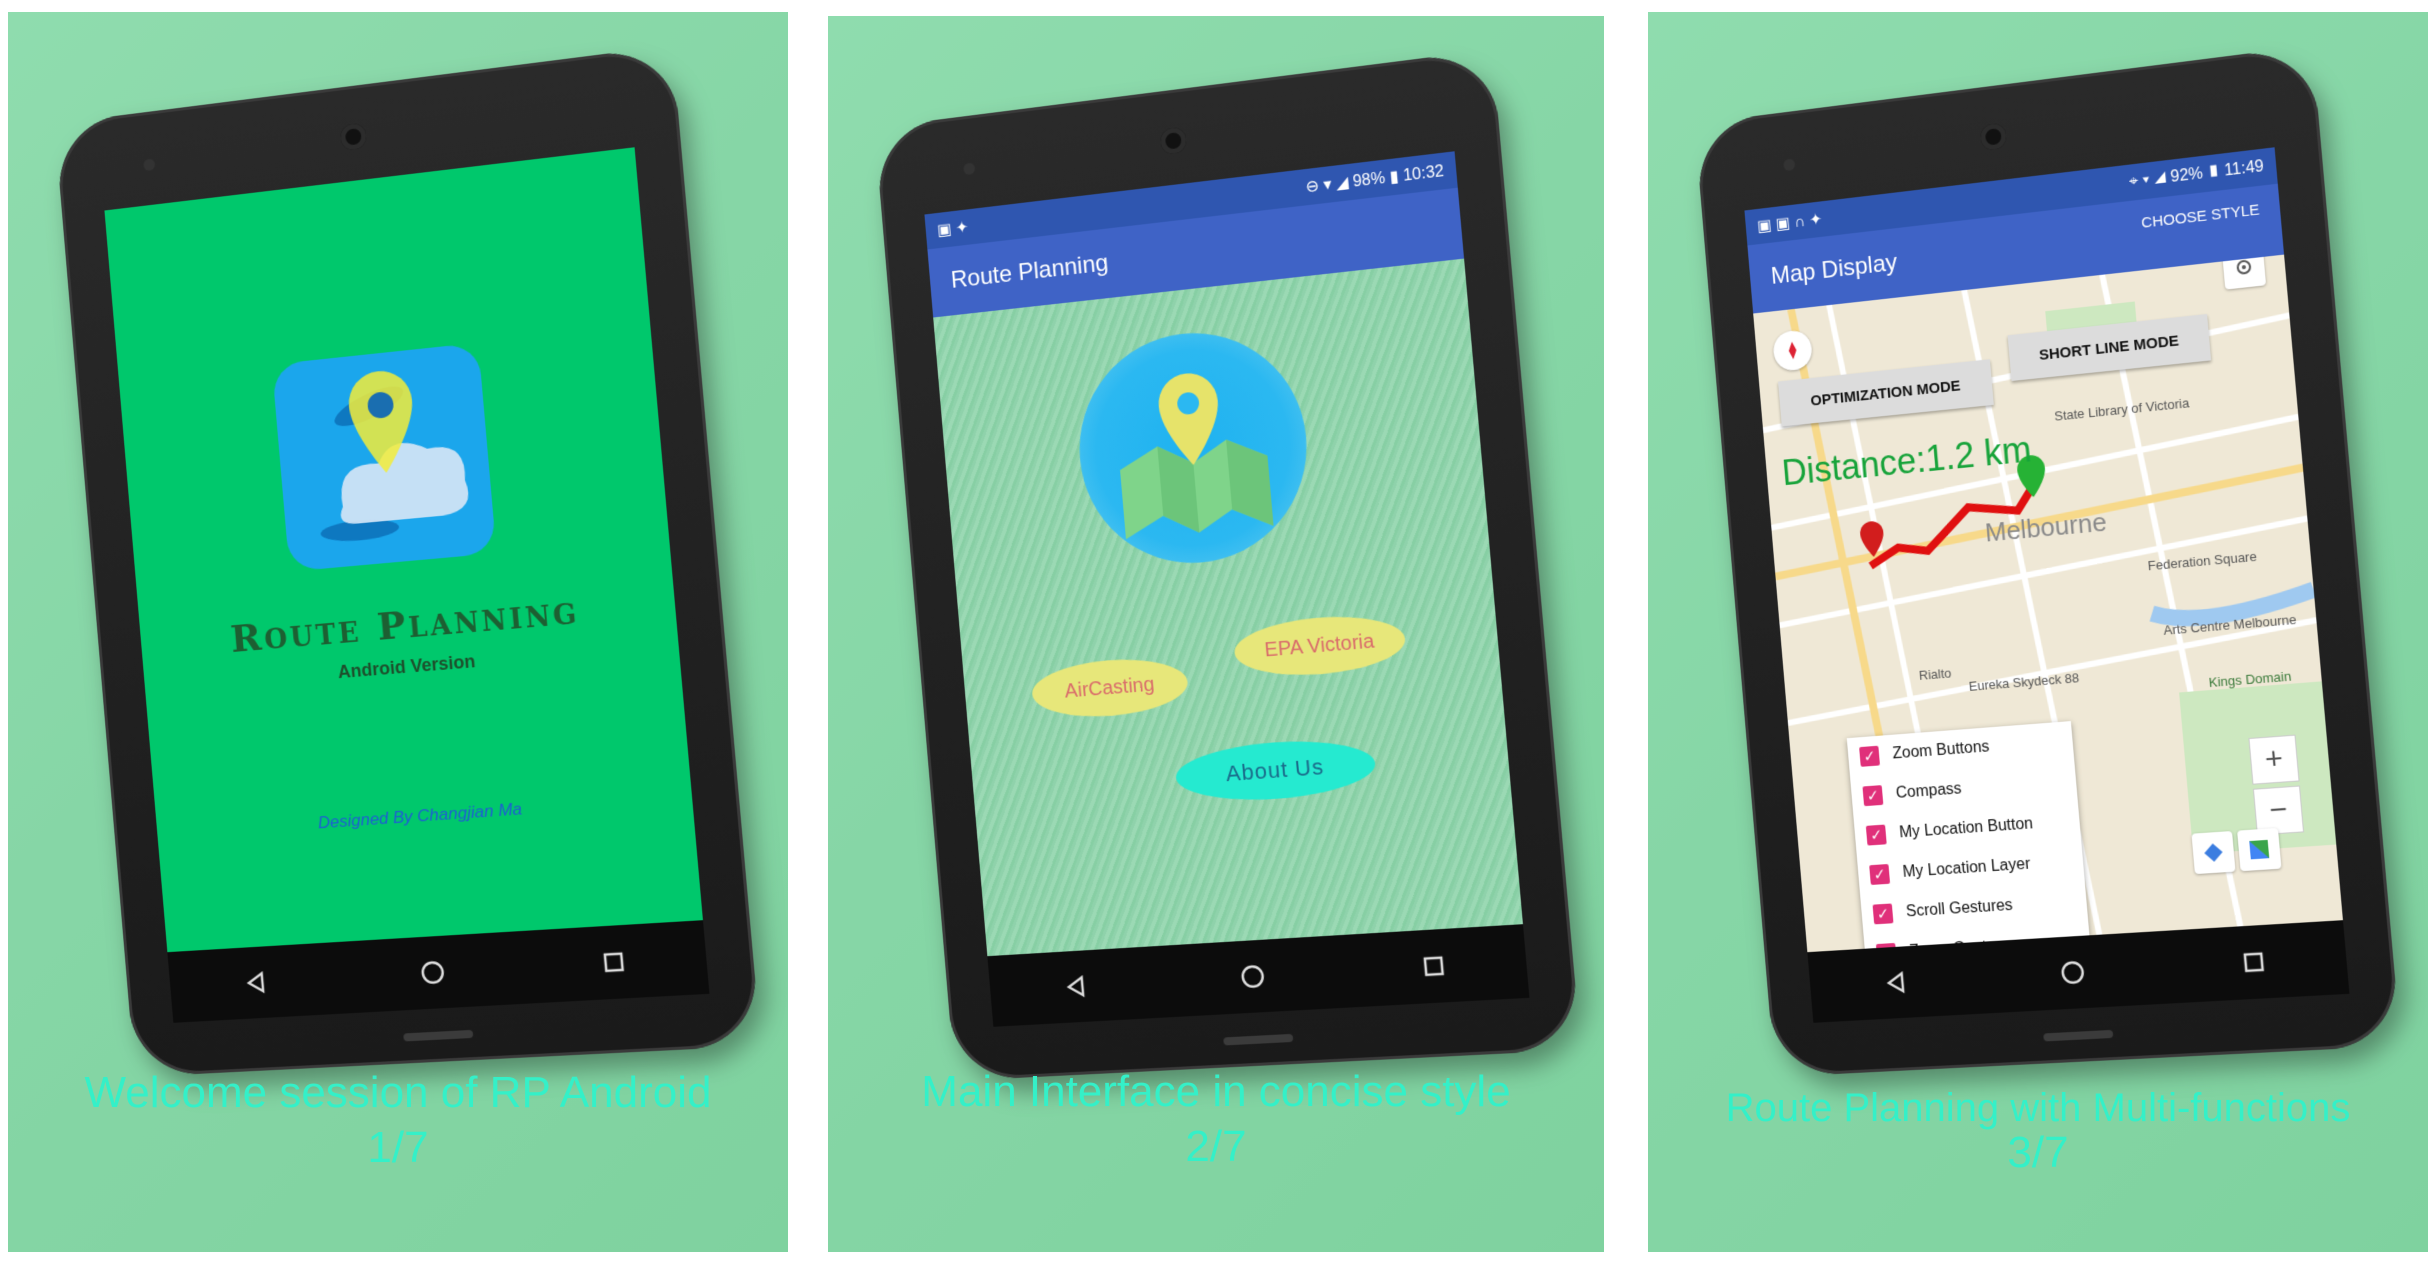 This screenshot has width=2436, height=1262. Describe the element at coordinates (1935, 673) in the screenshot. I see `map-label: Rialto` at that location.